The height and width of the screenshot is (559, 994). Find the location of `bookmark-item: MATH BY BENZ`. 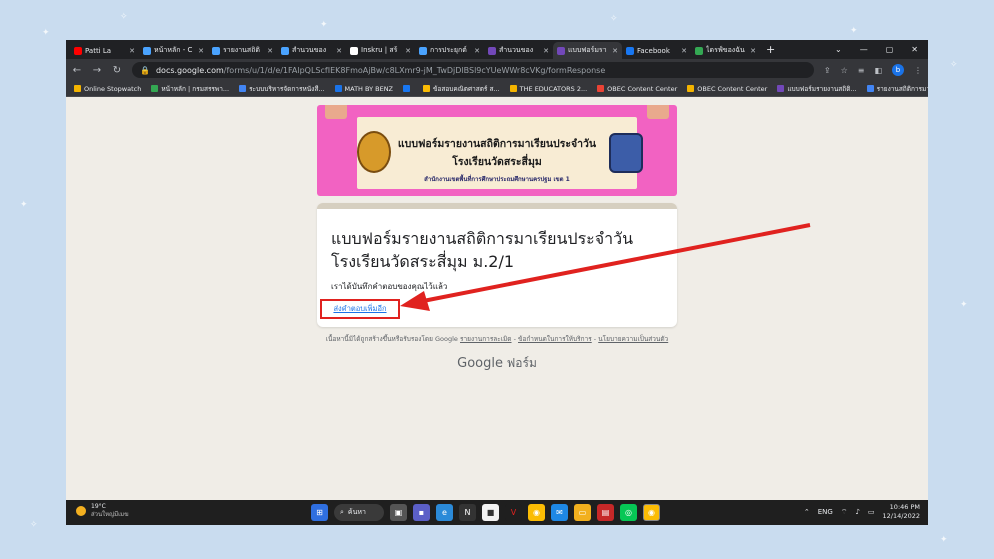

bookmark-item: MATH BY BENZ is located at coordinates (364, 88).